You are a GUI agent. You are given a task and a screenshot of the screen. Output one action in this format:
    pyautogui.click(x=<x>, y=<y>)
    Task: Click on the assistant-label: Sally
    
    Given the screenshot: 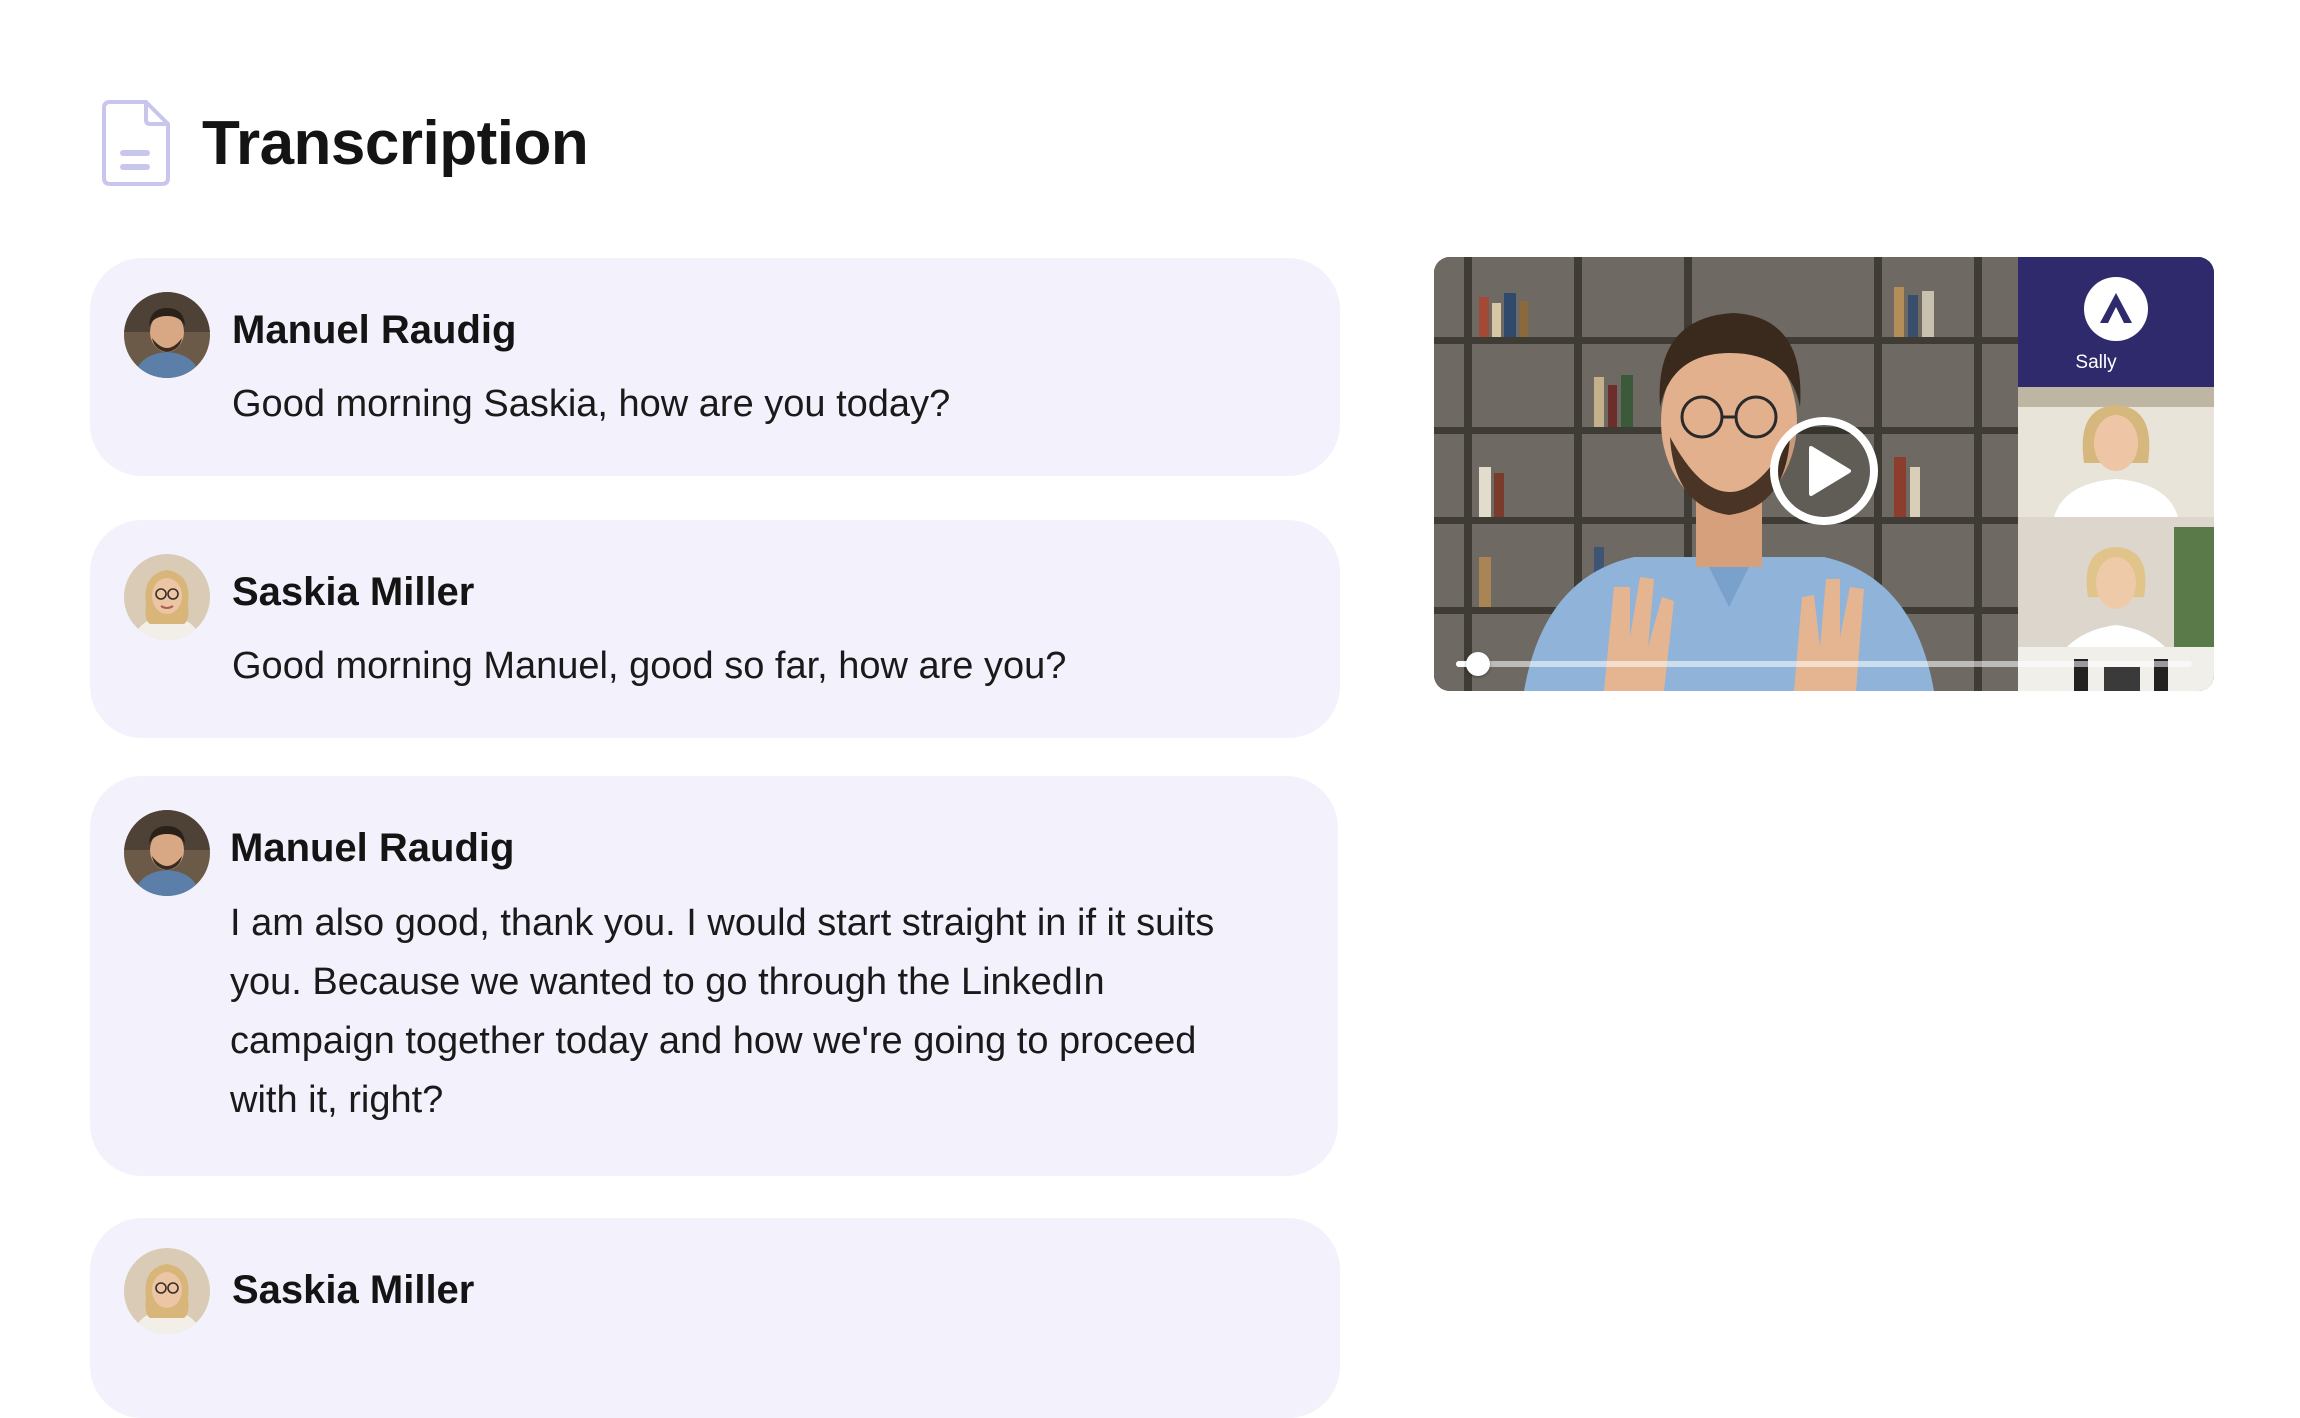 What is the action you would take?
    pyautogui.click(x=2096, y=362)
    